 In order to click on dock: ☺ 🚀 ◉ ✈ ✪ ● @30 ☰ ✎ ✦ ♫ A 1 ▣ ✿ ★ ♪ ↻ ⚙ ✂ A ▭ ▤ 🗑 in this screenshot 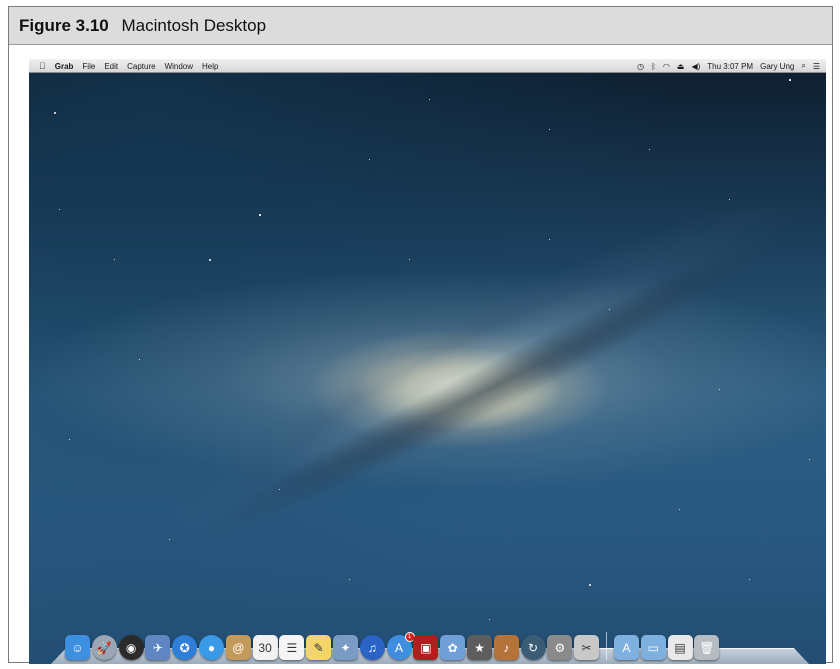, I will do `click(430, 644)`.